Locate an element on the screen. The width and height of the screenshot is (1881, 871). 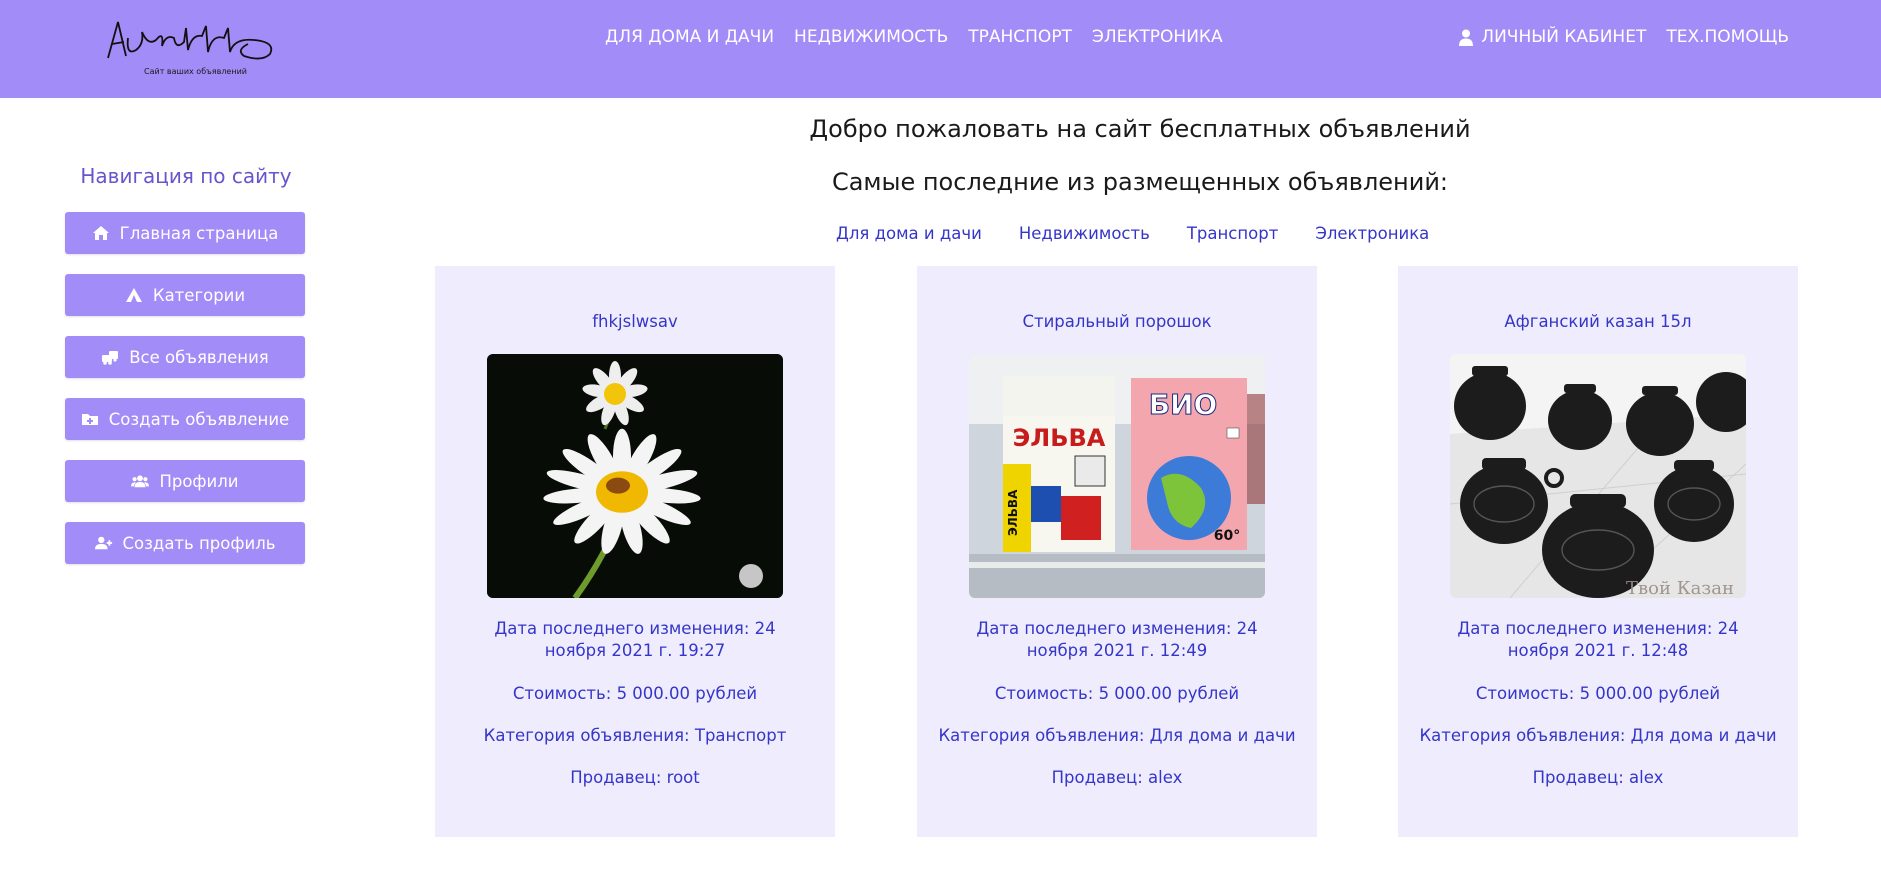
category-link-transport: Транспорт is located at coordinates (1233, 233).